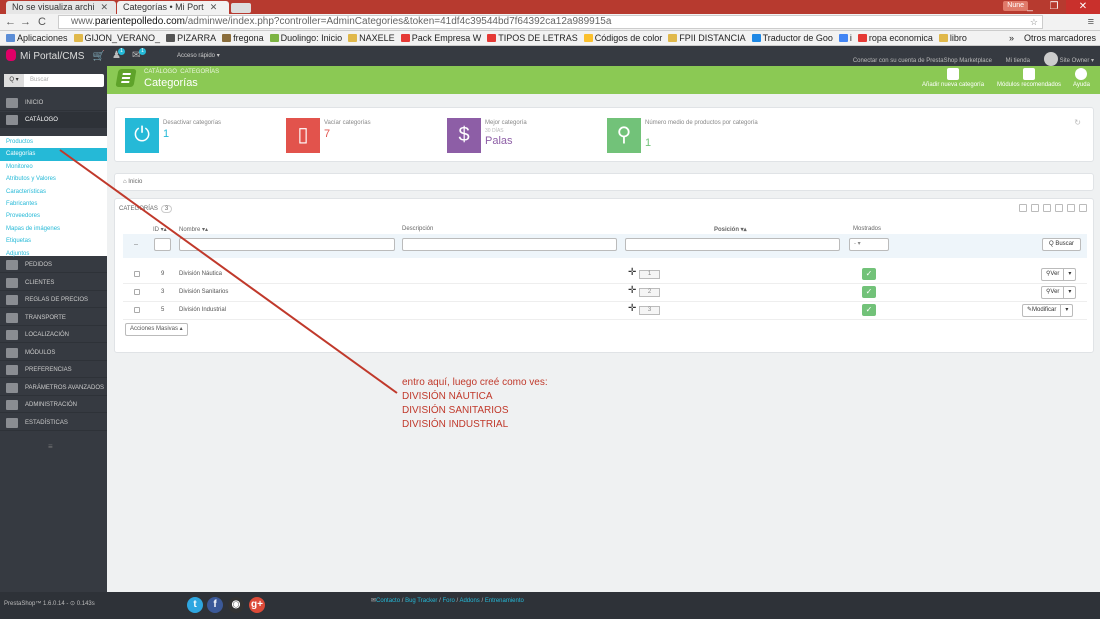  Describe the element at coordinates (1061, 244) in the screenshot. I see `search-button: Q Buscar` at that location.